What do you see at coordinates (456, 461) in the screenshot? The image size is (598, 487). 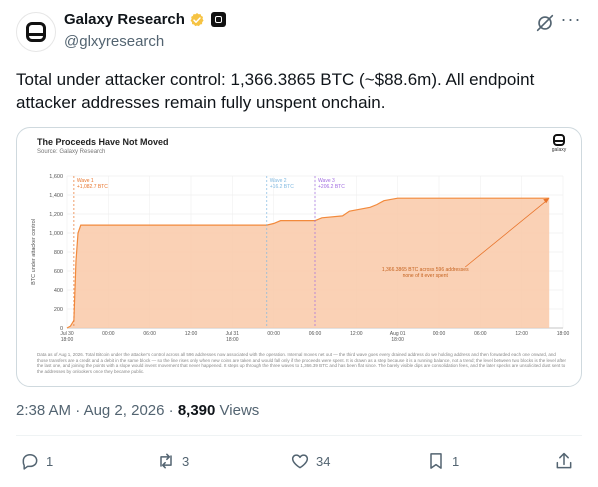 I see `bookmark-count: 1` at bounding box center [456, 461].